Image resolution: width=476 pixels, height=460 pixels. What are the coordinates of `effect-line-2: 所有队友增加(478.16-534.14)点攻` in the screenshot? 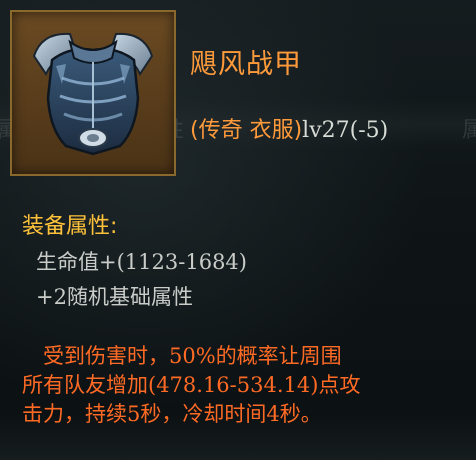 It's located at (242, 385).